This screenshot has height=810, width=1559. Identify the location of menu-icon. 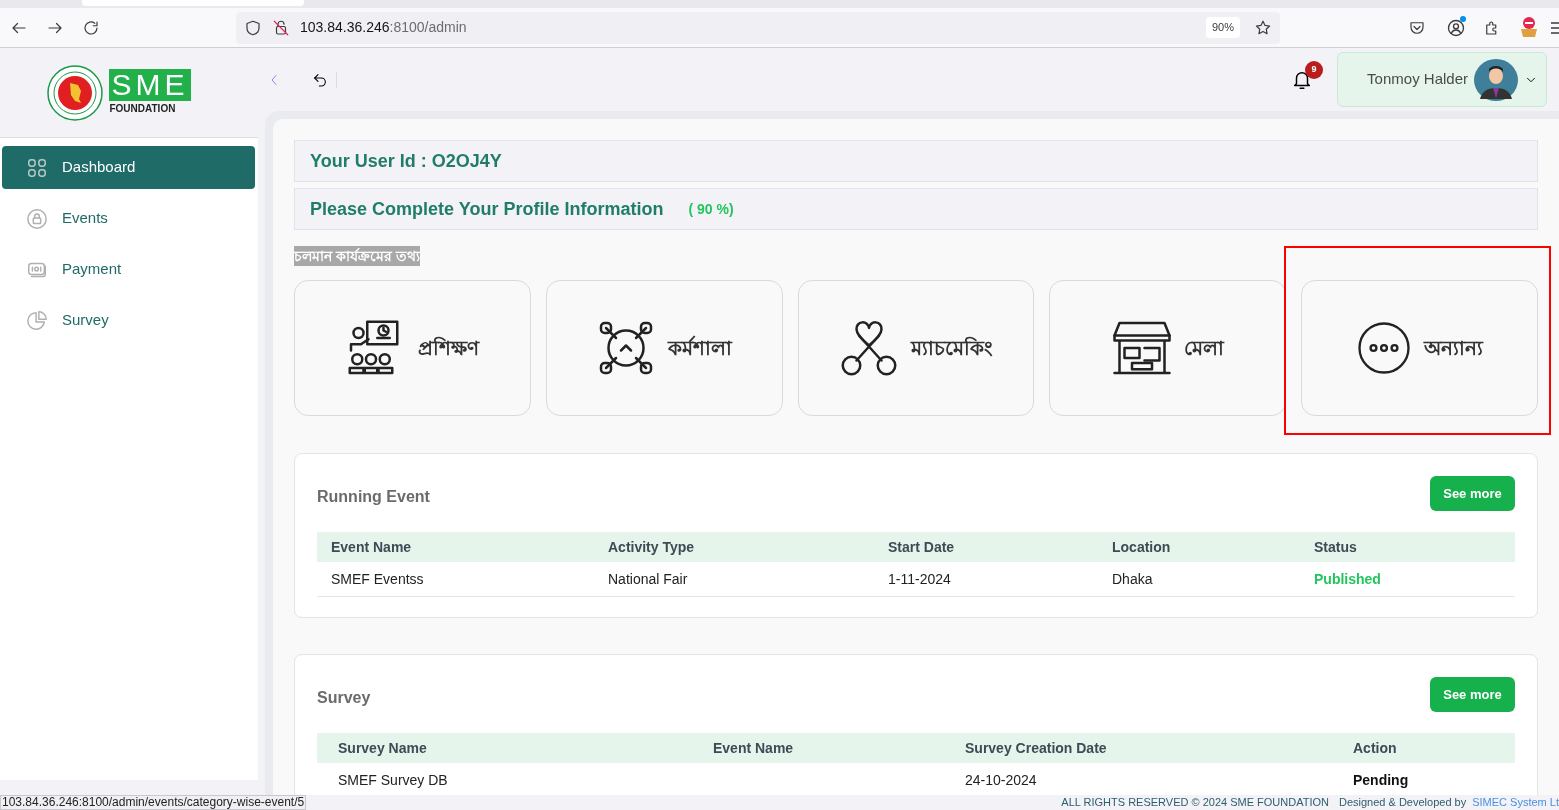
(1555, 27).